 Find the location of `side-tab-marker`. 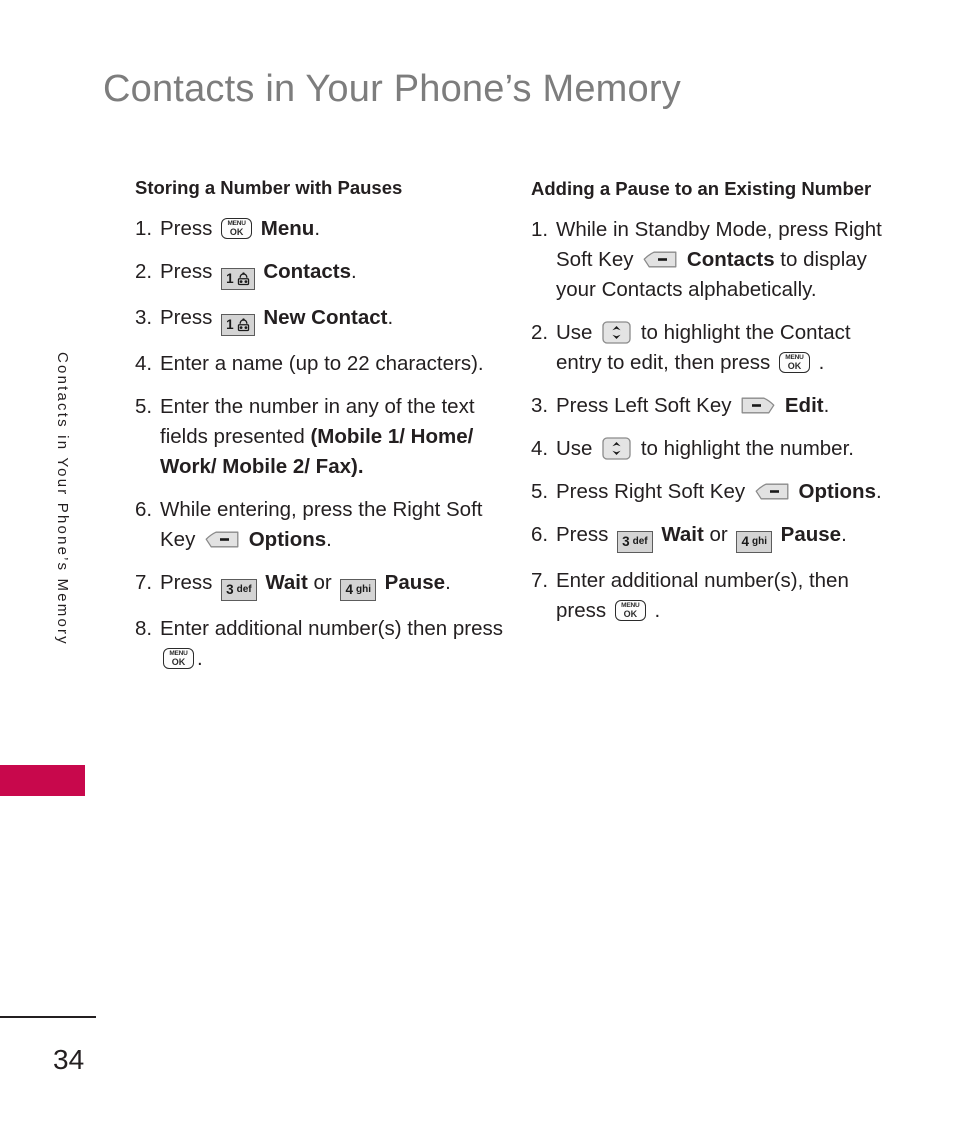

side-tab-marker is located at coordinates (42, 780).